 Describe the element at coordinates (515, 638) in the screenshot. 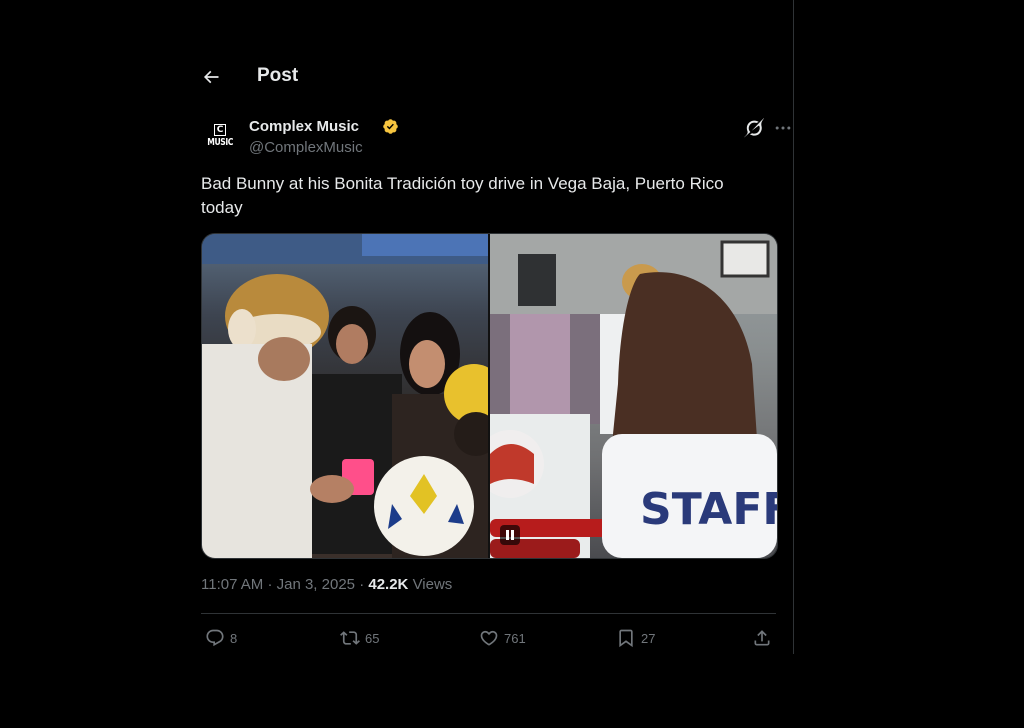

I see `like-count: 761` at that location.